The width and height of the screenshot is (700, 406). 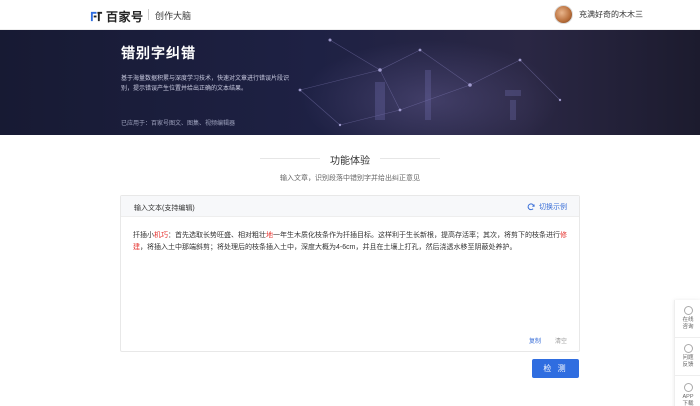 I want to click on side-tool-label: 问题反馈, so click(x=688, y=361).